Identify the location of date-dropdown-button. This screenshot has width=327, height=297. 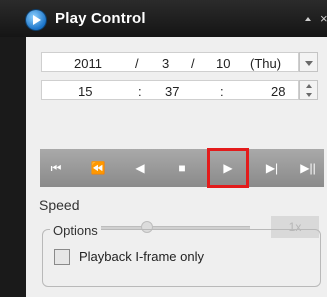
(308, 62).